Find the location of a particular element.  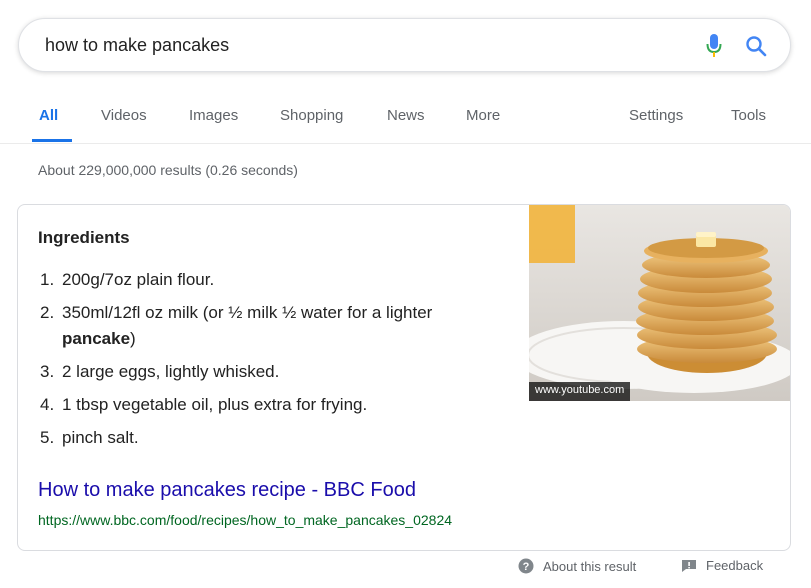

tab-news: News is located at coordinates (406, 115).